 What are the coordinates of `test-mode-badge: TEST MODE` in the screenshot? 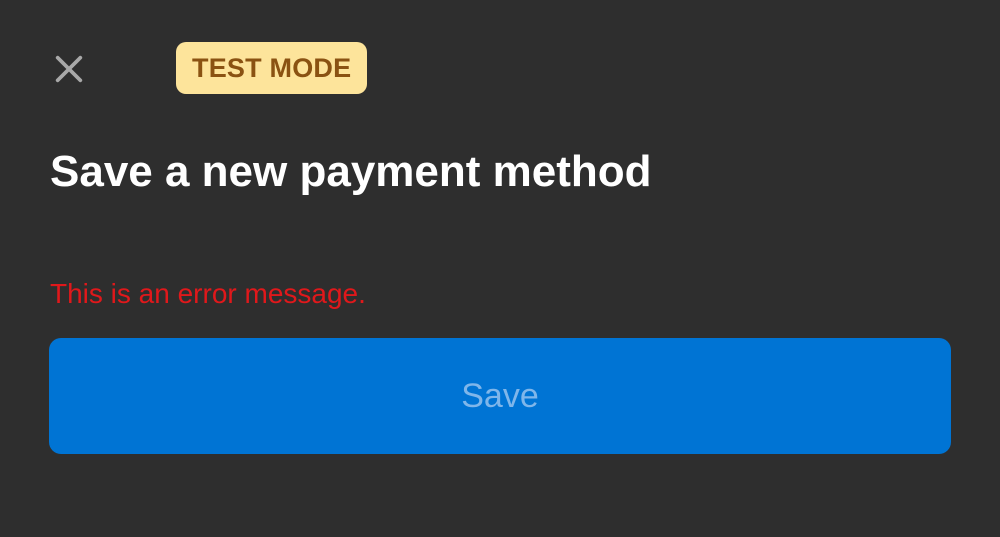 It's located at (272, 68).